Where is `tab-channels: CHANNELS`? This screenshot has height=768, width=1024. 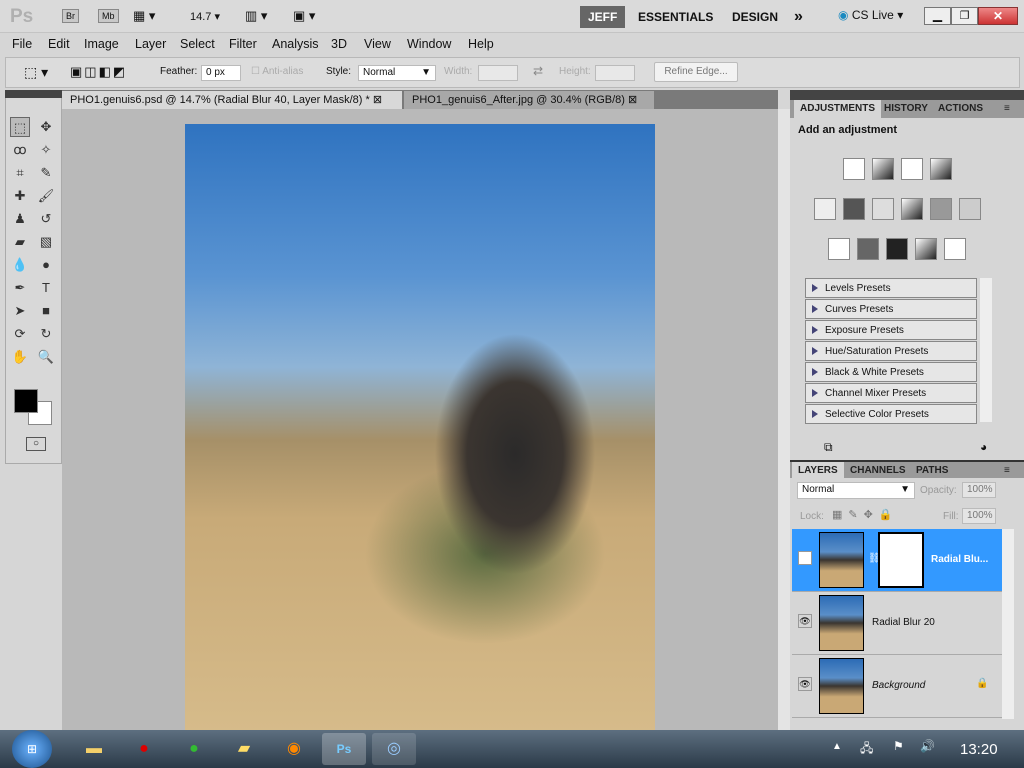 tab-channels: CHANNELS is located at coordinates (878, 471).